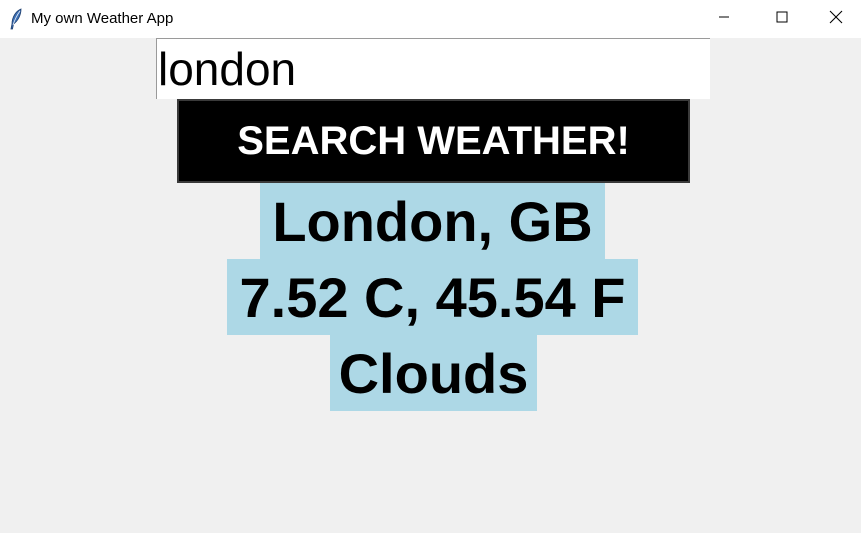 This screenshot has width=861, height=533. Describe the element at coordinates (433, 141) in the screenshot. I see `search-weather-button: SEARCH WEATHER!` at that location.